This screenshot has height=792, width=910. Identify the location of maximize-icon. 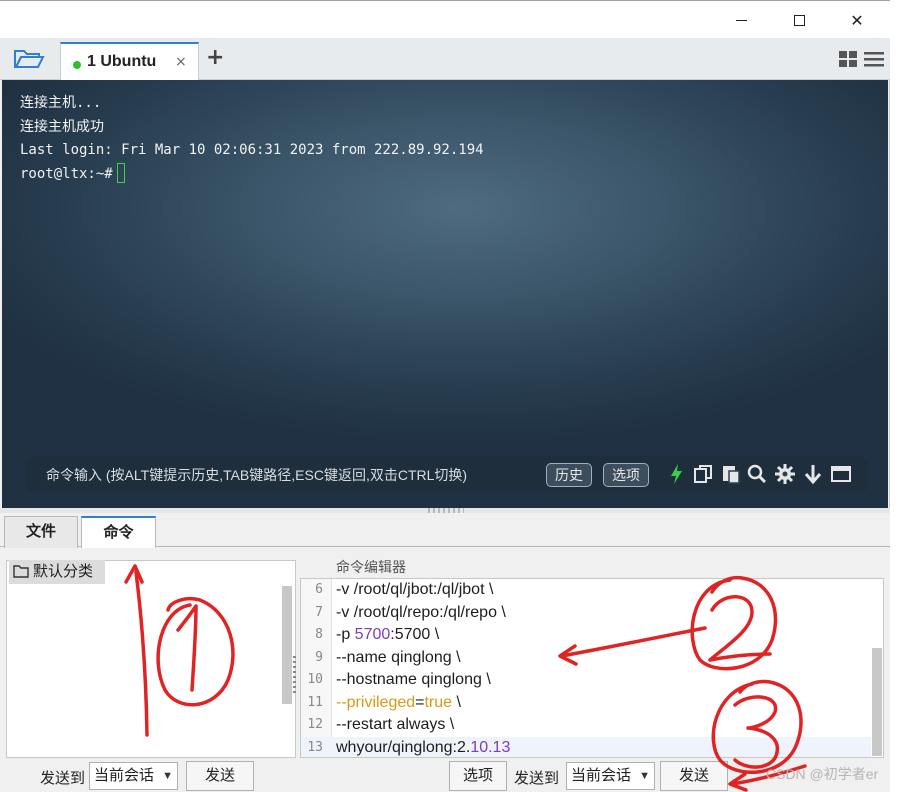
(799, 20).